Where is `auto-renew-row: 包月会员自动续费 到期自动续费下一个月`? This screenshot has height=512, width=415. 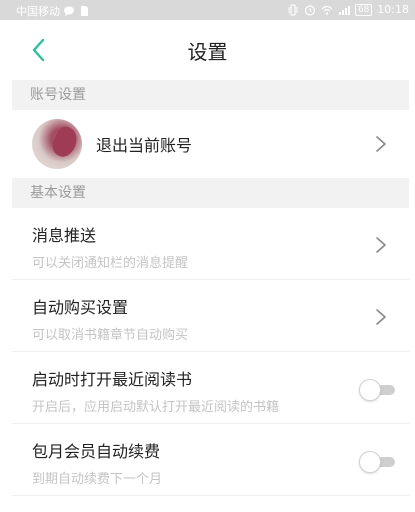 auto-renew-row: 包月会员自动续费 到期自动续费下一个月 is located at coordinates (210, 461).